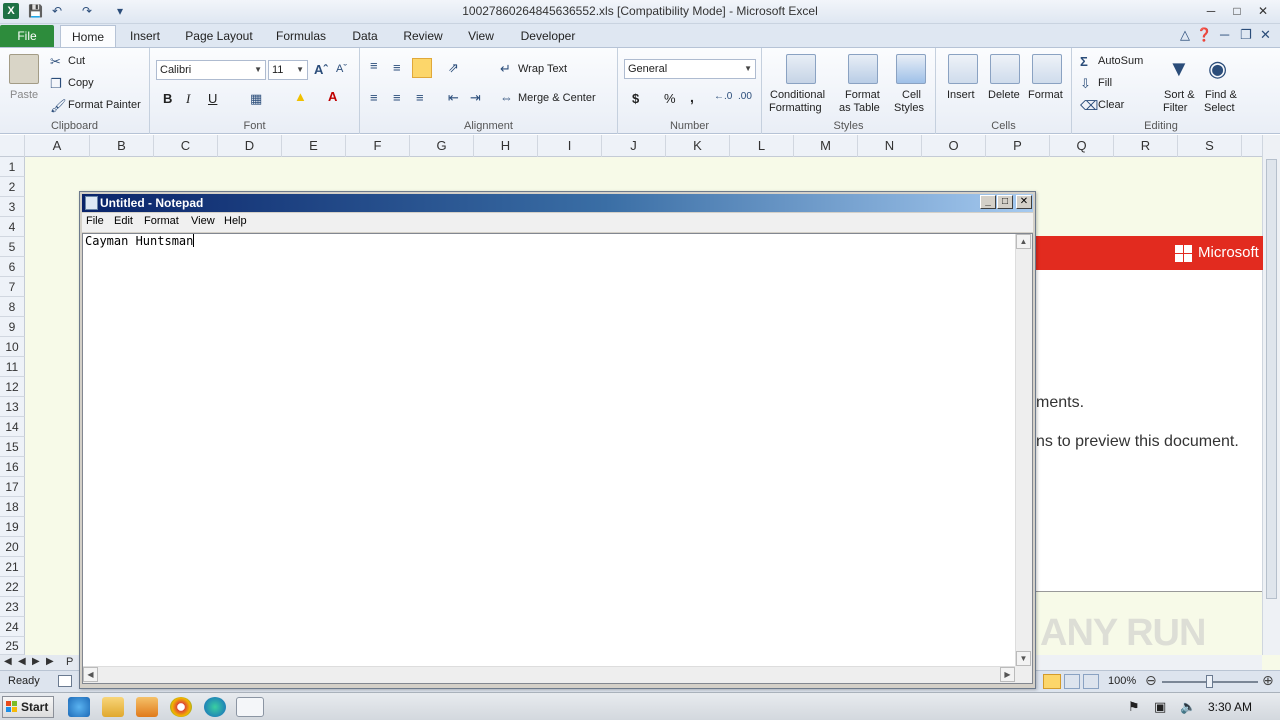 The width and height of the screenshot is (1280, 720). What do you see at coordinates (762, 146) in the screenshot?
I see `column-header: L` at bounding box center [762, 146].